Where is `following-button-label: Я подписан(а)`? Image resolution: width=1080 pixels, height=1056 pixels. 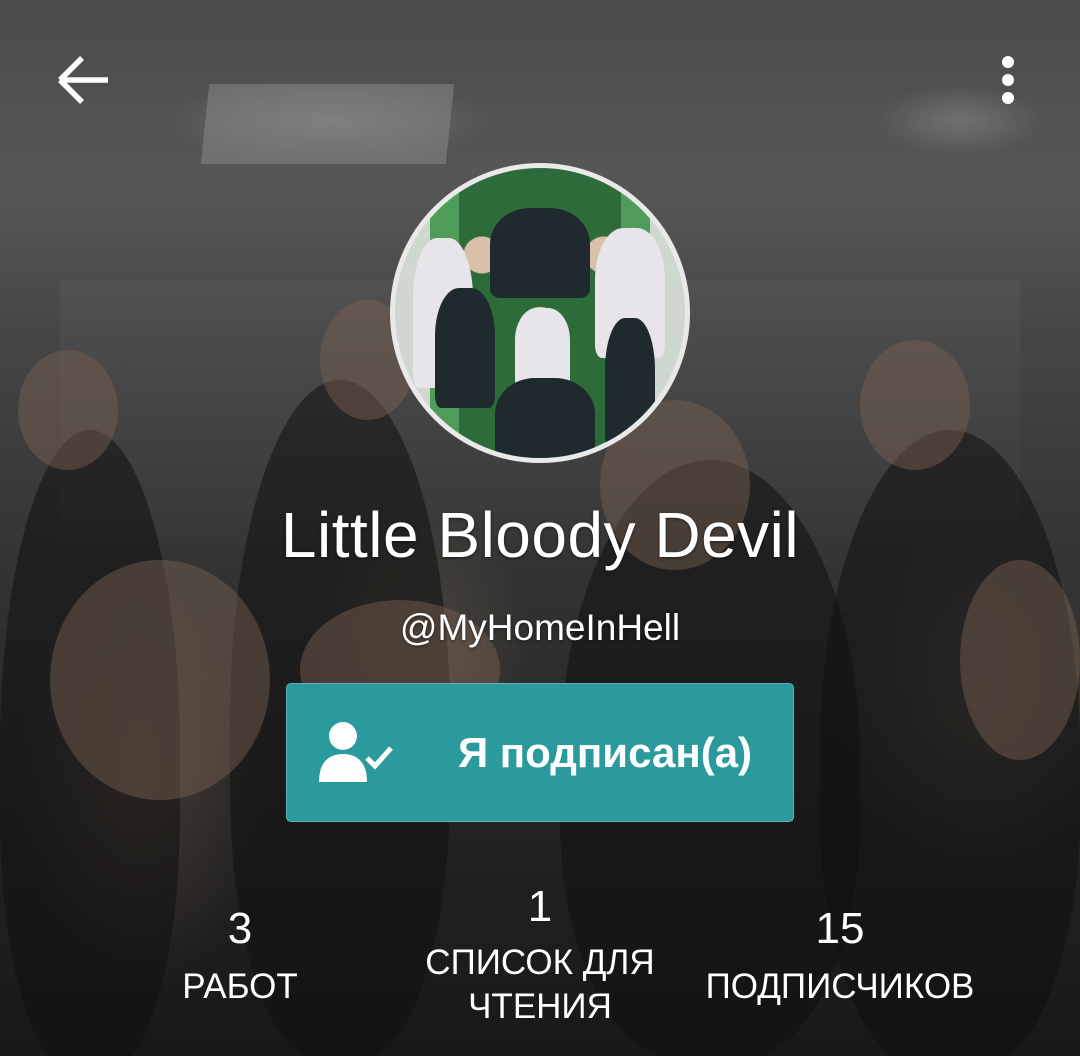
following-button-label: Я подписан(а) is located at coordinates (605, 752).